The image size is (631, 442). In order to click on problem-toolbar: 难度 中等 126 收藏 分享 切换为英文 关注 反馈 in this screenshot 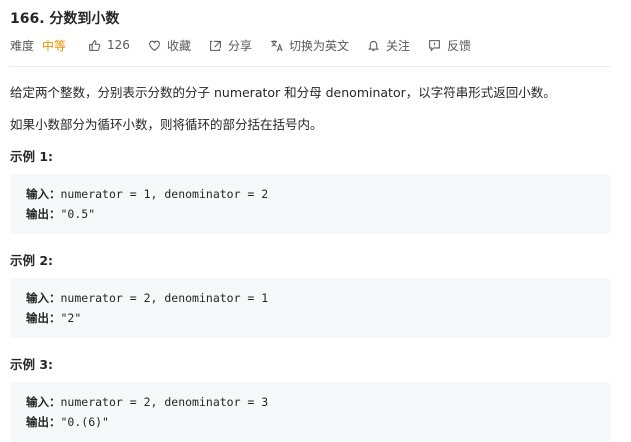, I will do `click(249, 45)`.